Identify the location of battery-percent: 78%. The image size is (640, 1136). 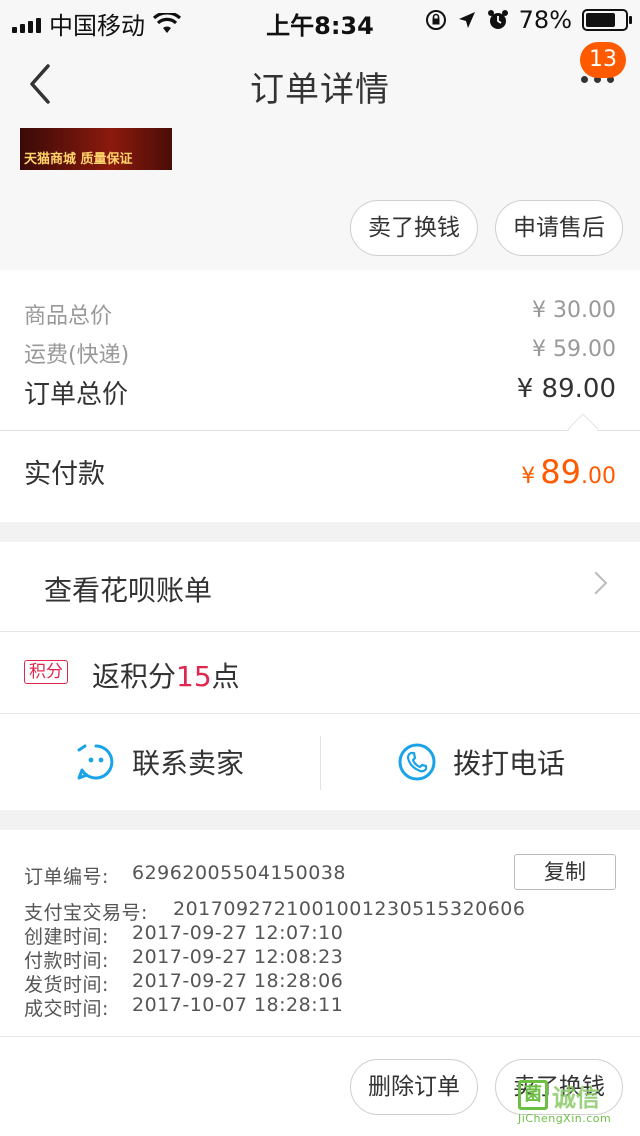
(545, 20).